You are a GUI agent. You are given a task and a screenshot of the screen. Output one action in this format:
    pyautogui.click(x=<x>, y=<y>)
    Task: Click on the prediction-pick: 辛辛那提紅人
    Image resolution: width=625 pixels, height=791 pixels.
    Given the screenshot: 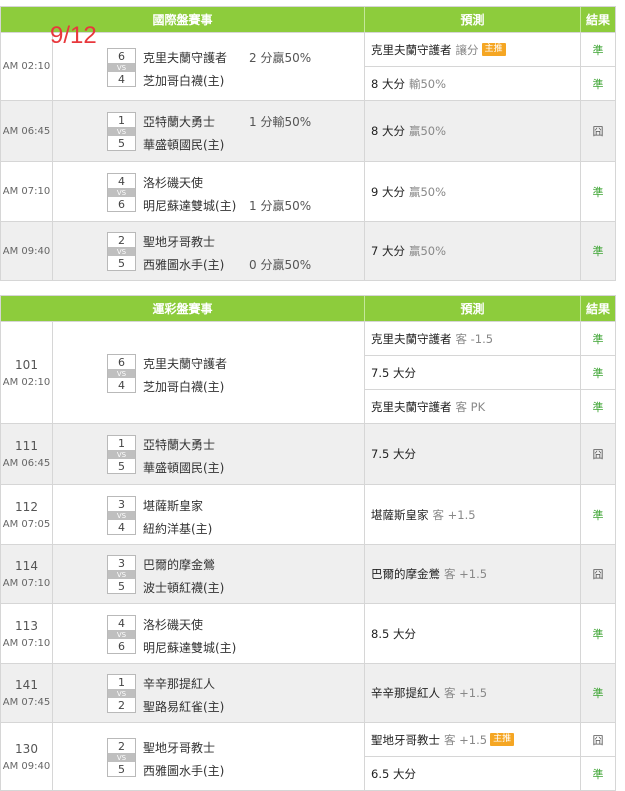 What is the action you would take?
    pyautogui.click(x=405, y=693)
    